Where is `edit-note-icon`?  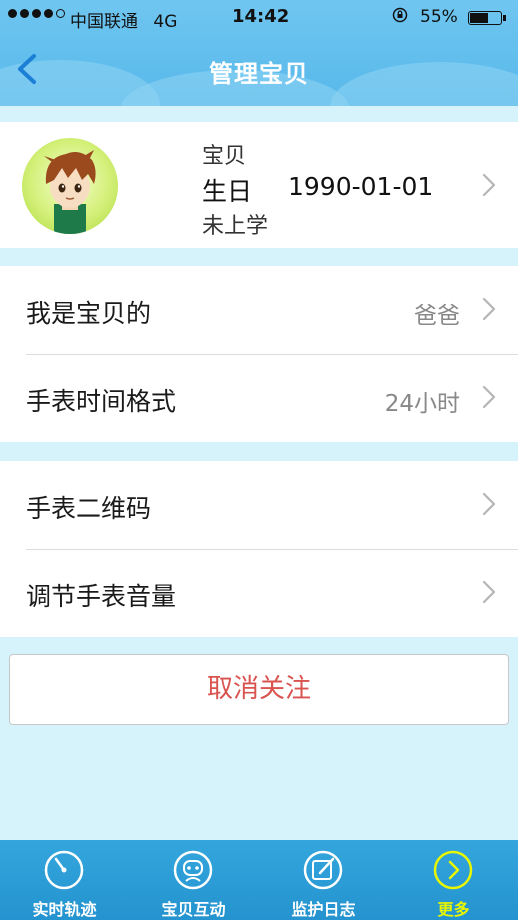
edit-note-icon is located at coordinates (323, 870).